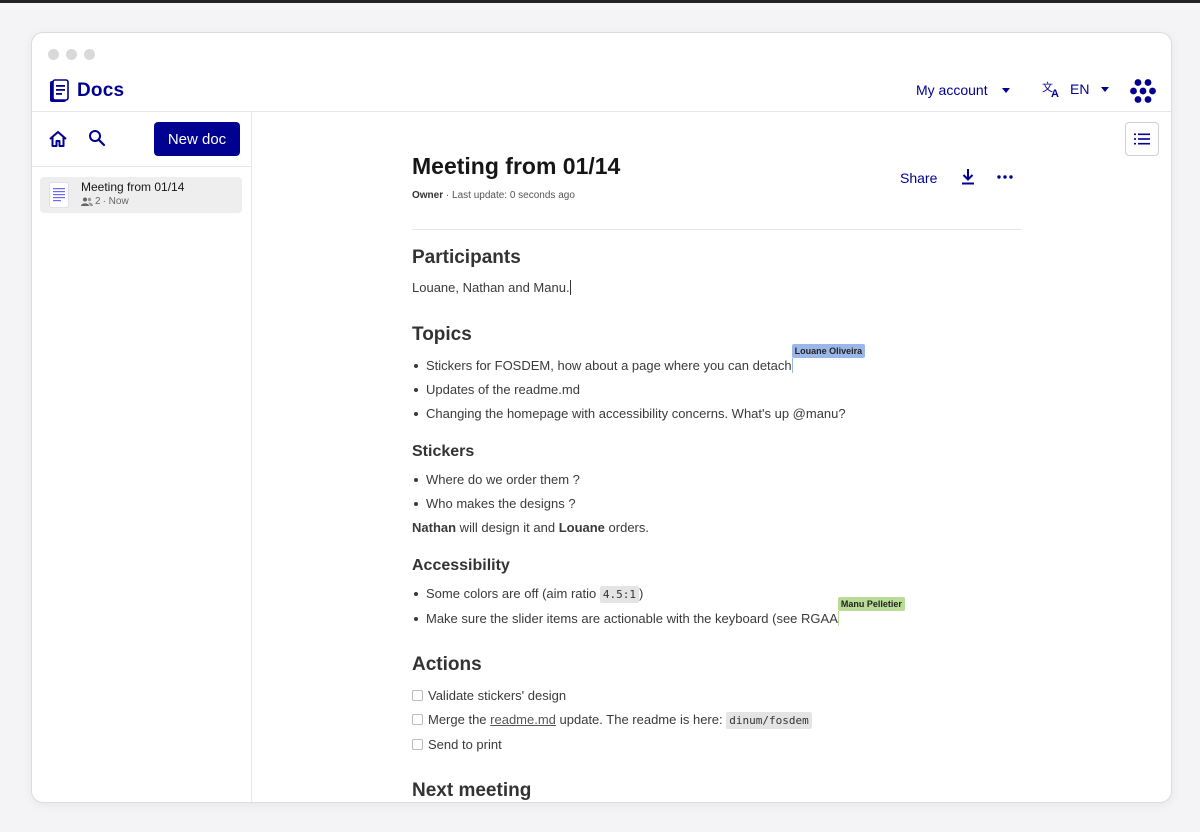 This screenshot has width=1200, height=832. I want to click on heading-next-meeting: Next meeting, so click(472, 790).